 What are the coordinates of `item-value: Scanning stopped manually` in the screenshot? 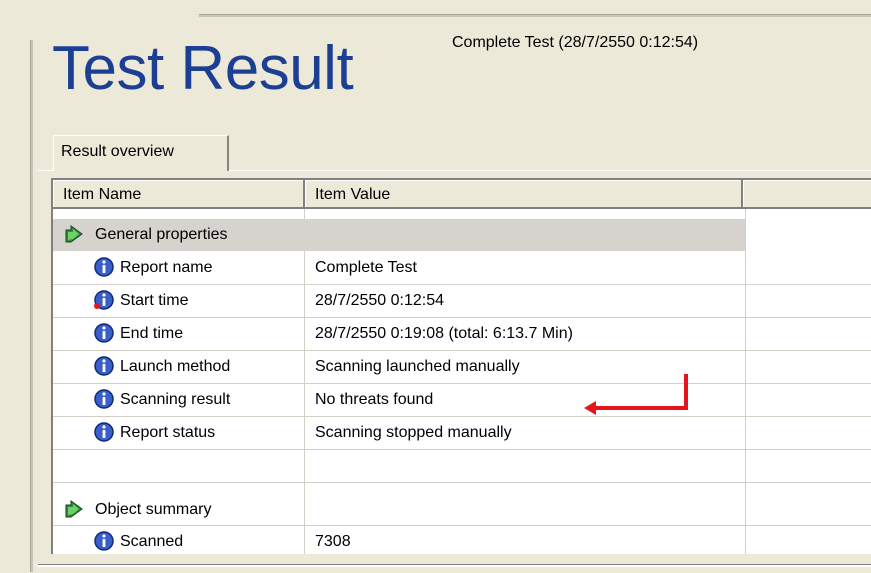 It's located at (413, 432).